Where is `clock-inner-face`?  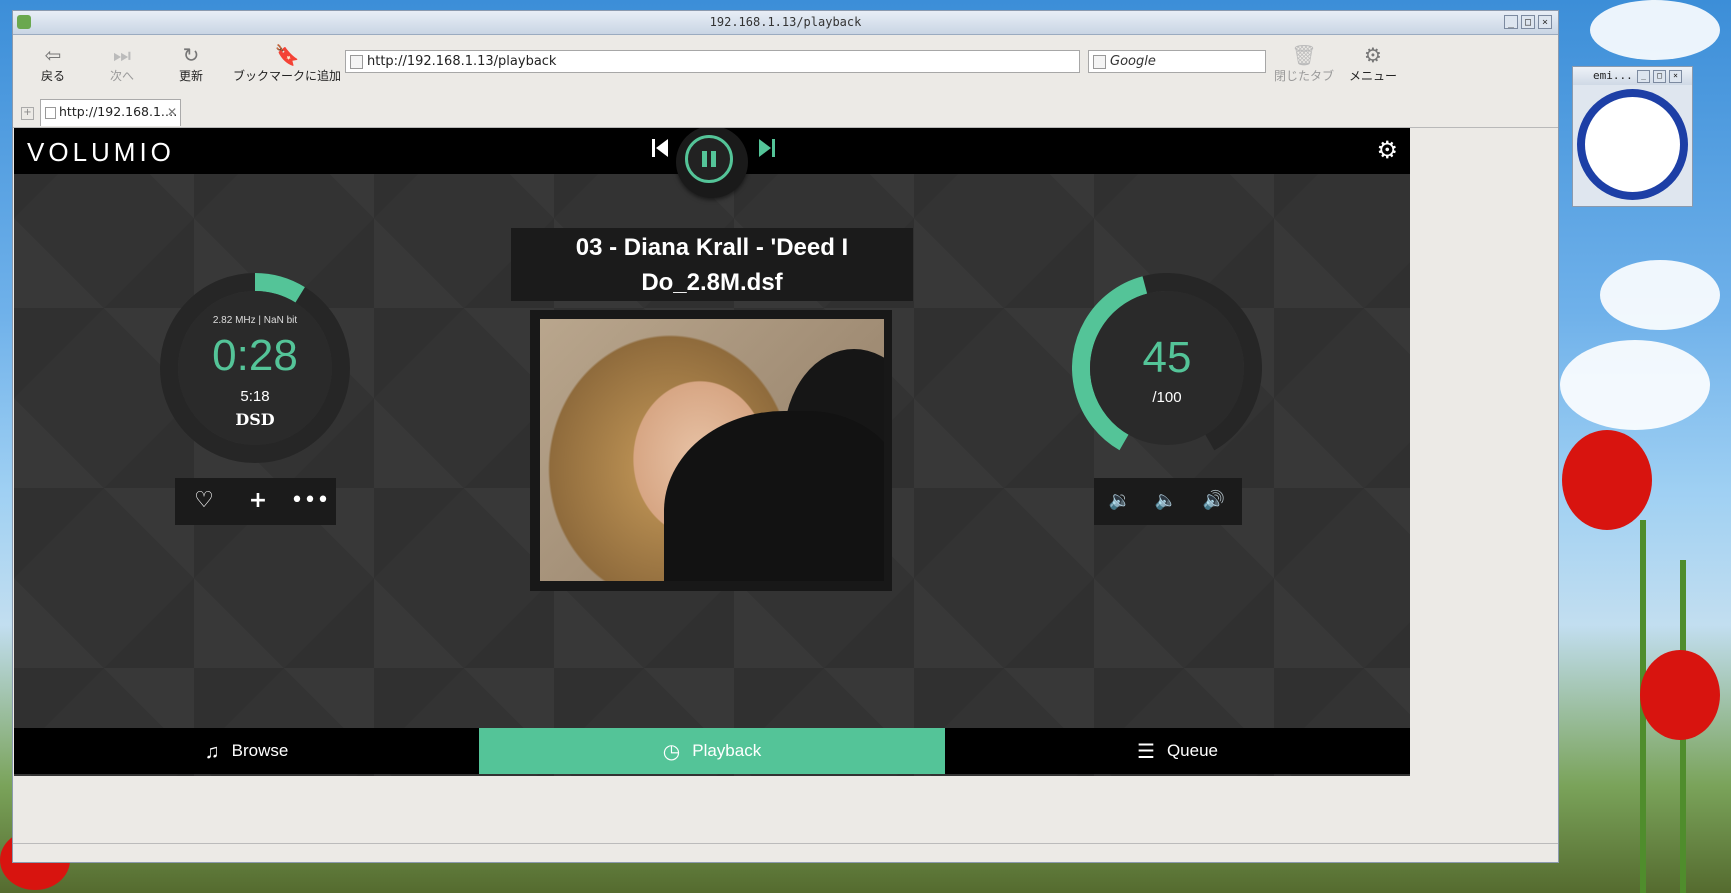 clock-inner-face is located at coordinates (1632, 144).